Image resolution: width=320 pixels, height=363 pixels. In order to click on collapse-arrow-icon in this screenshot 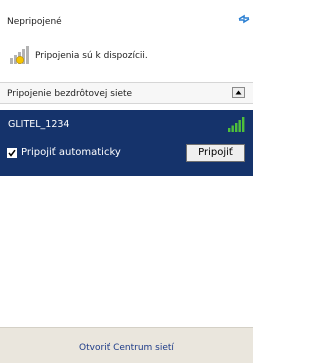, I will do `click(238, 92)`.